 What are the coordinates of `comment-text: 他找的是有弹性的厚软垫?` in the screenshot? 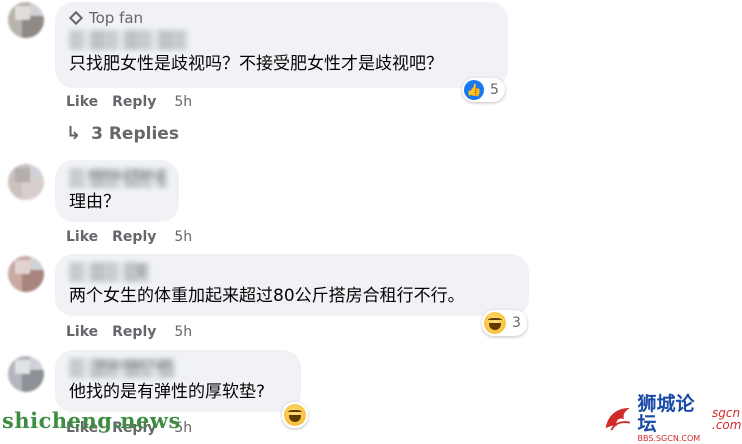 It's located at (167, 392).